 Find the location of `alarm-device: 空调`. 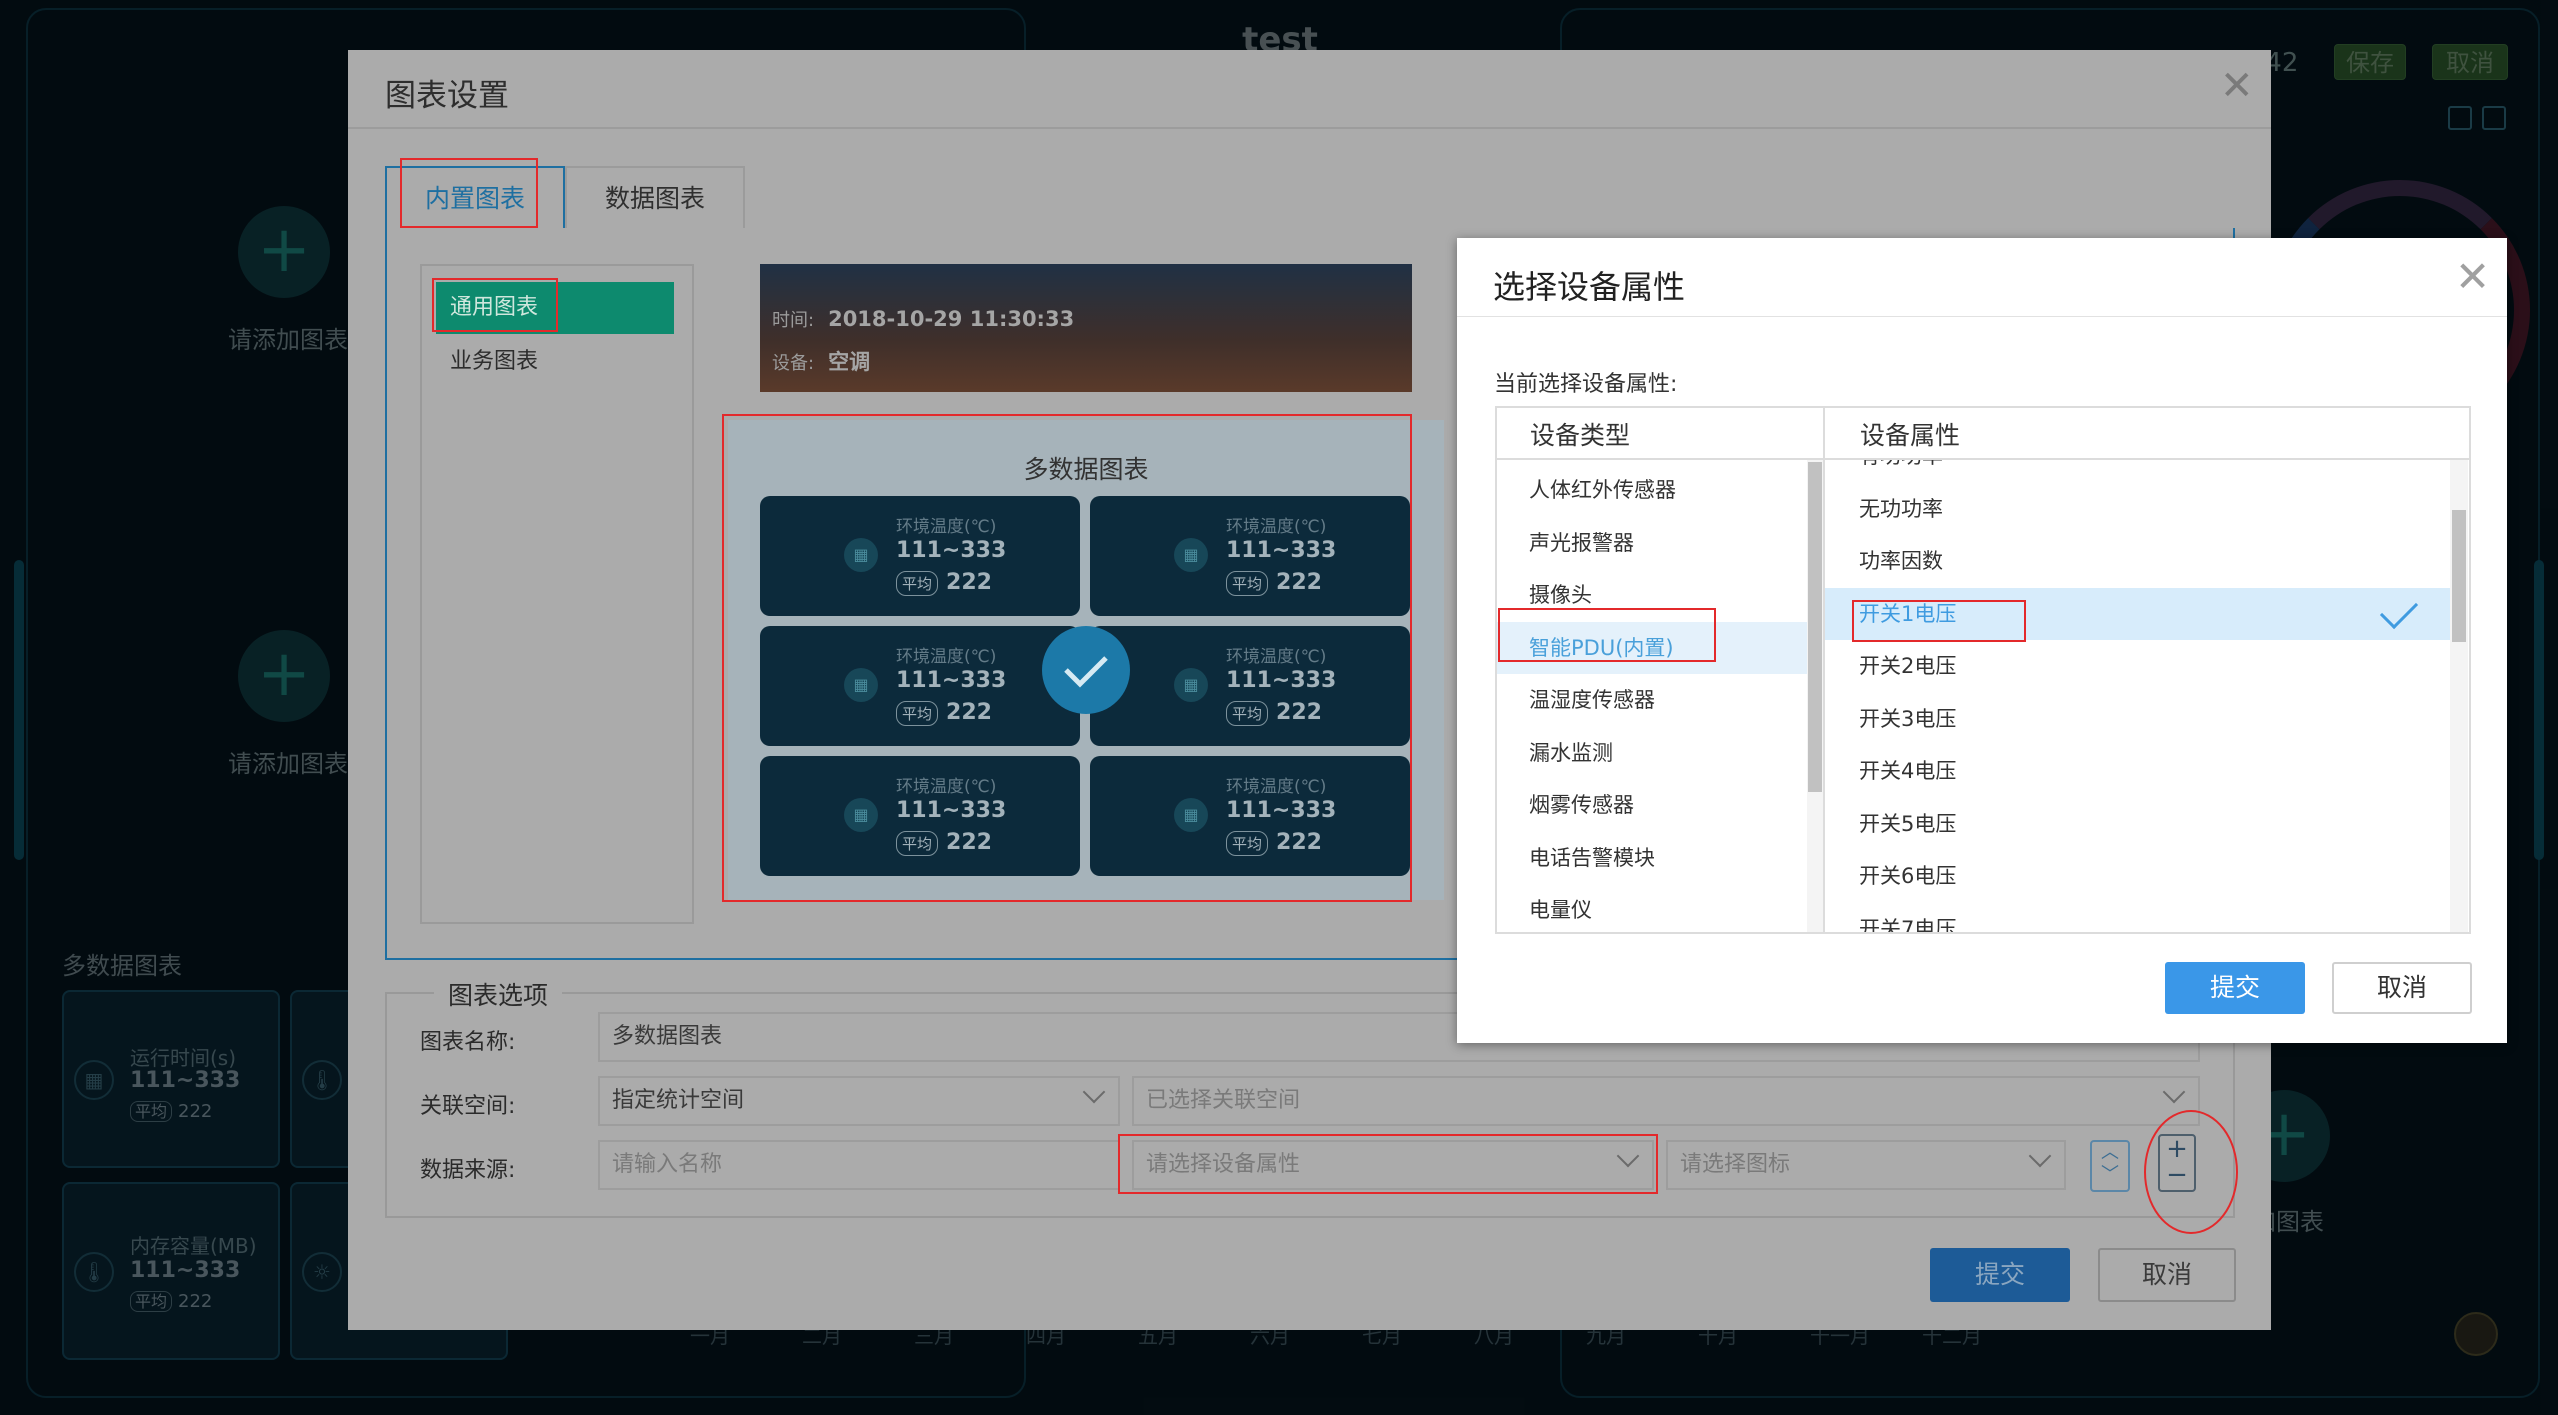

alarm-device: 空调 is located at coordinates (849, 362).